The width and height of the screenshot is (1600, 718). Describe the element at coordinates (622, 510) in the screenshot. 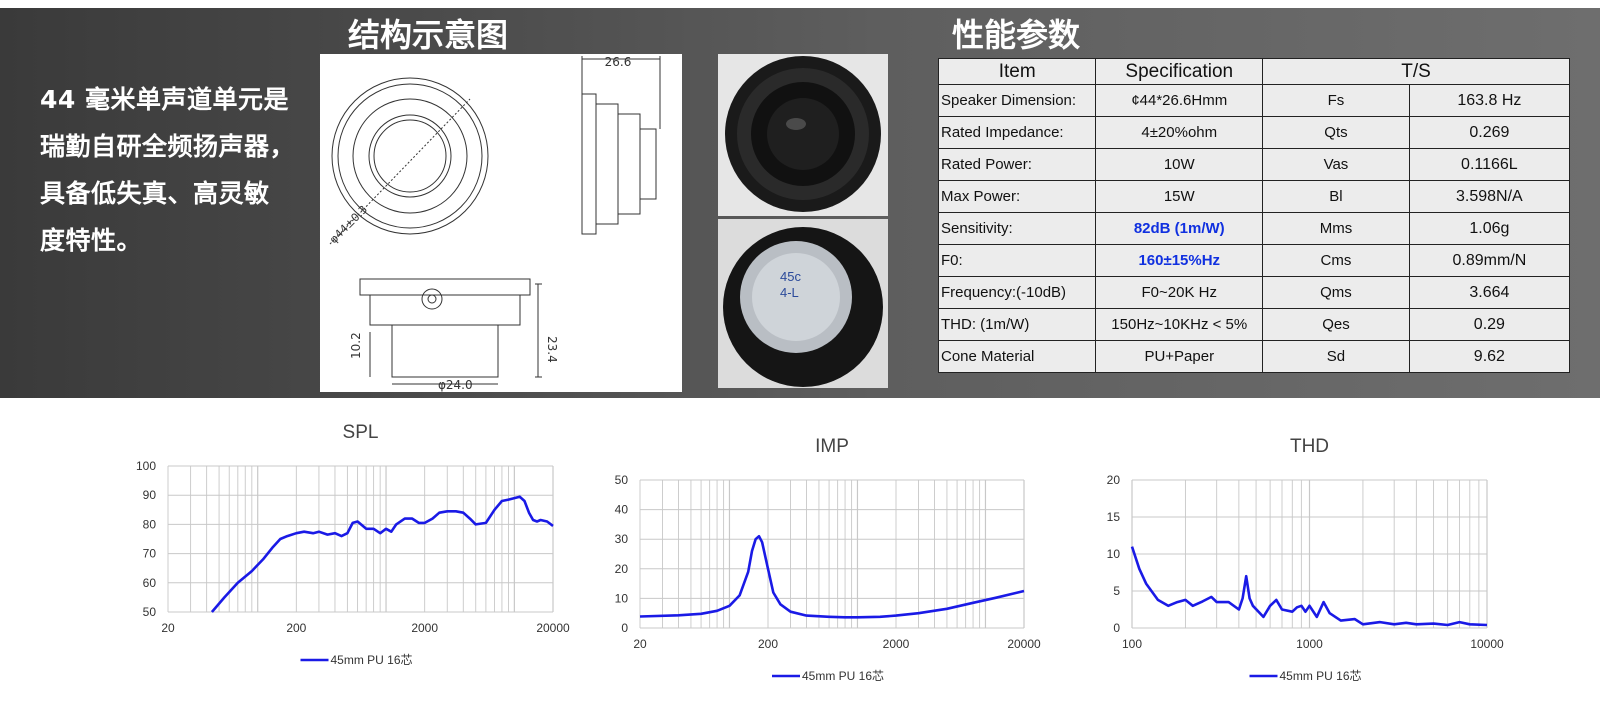

I see `y-tick-label: 40` at that location.